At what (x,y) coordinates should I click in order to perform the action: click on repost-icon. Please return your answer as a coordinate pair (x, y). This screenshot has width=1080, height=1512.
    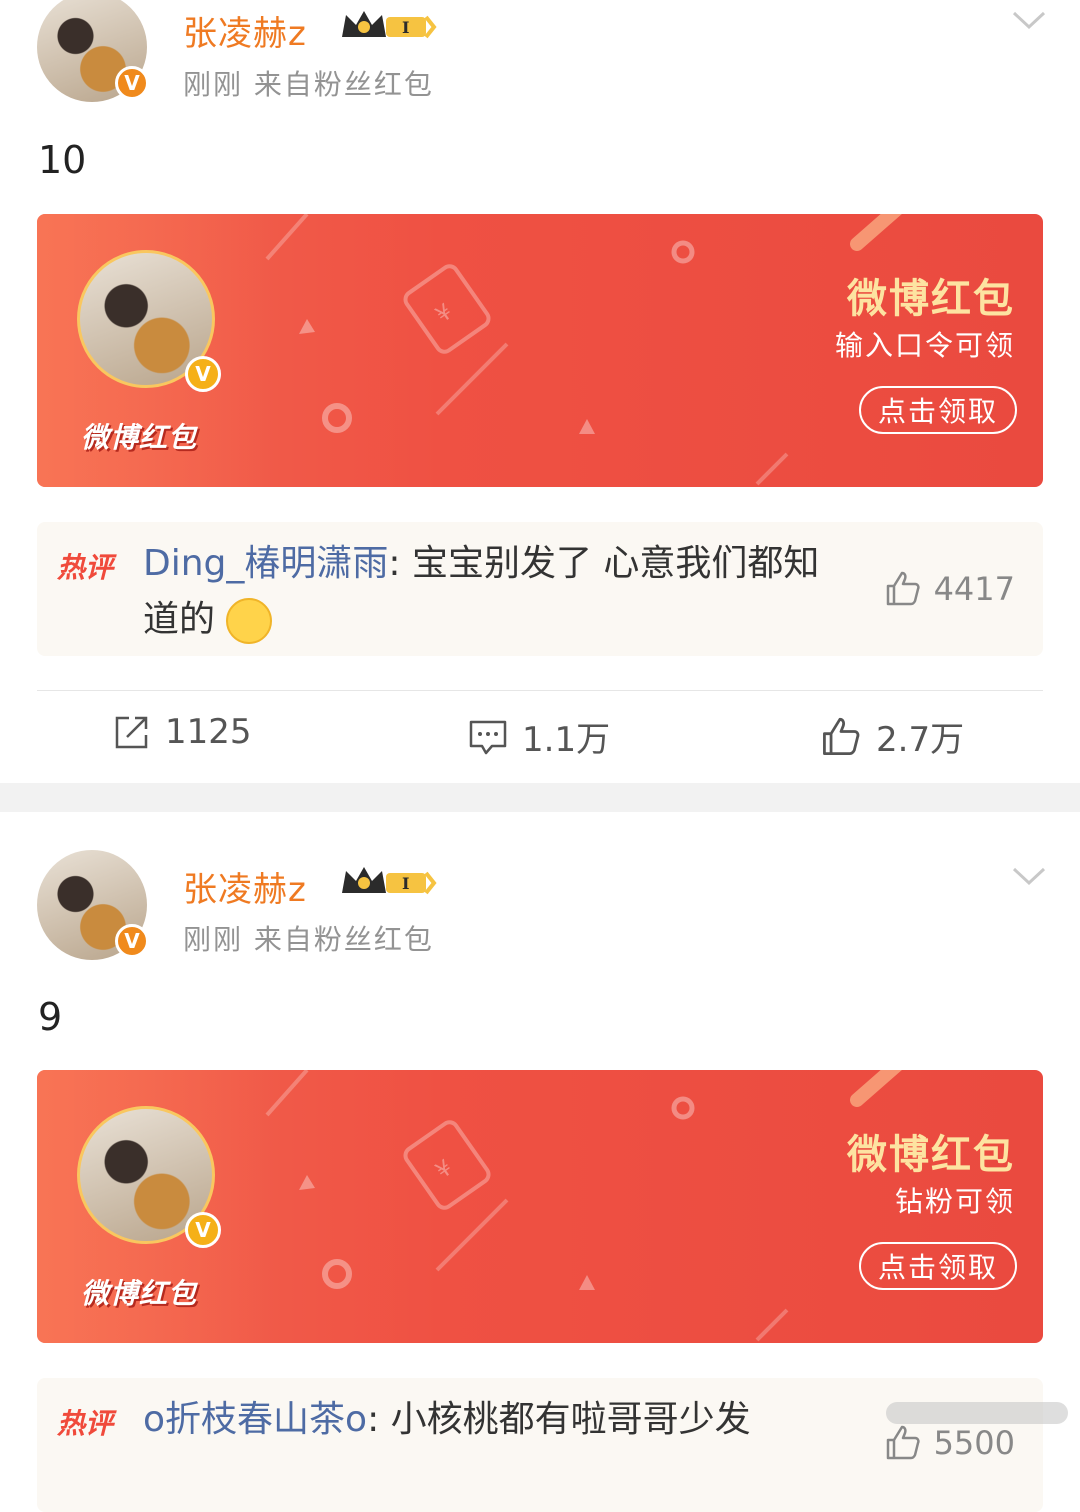
    Looking at the image, I should click on (131, 732).